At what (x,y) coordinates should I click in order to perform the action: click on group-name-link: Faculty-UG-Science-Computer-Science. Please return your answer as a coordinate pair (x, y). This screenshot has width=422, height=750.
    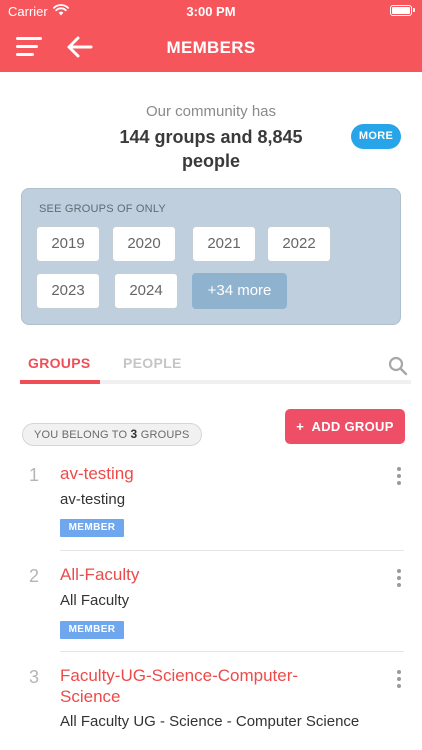
    Looking at the image, I should click on (205, 686).